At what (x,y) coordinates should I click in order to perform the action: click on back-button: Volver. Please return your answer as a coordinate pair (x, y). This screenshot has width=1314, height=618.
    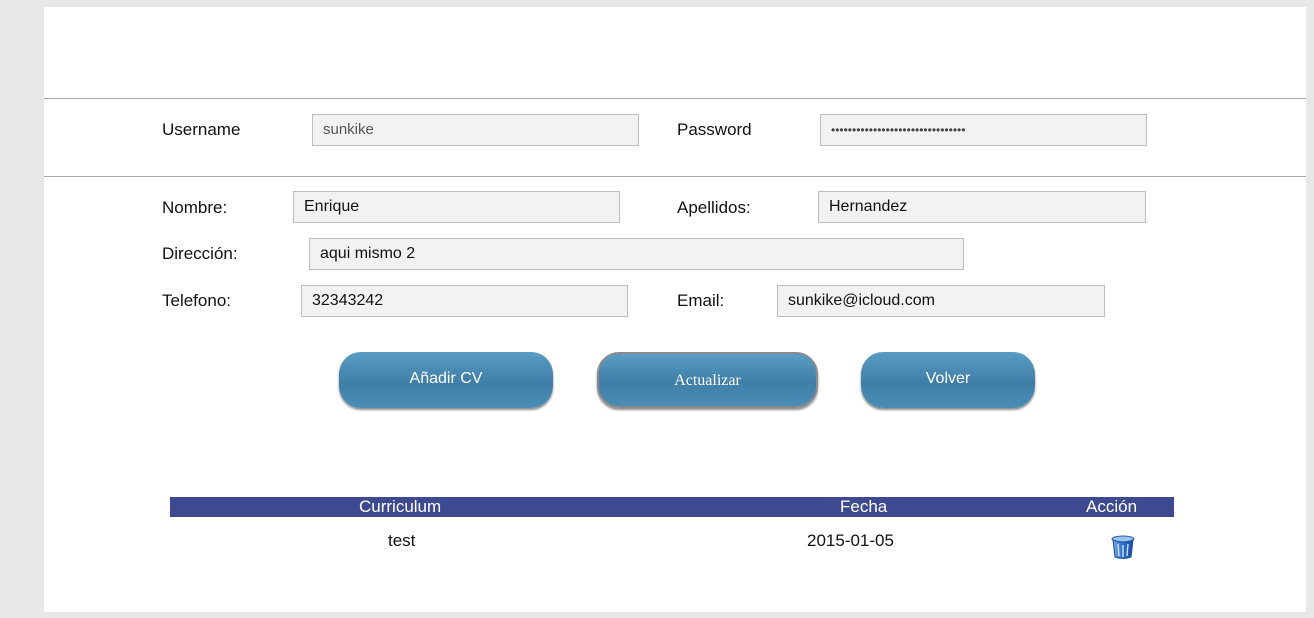
    Looking at the image, I should click on (948, 380).